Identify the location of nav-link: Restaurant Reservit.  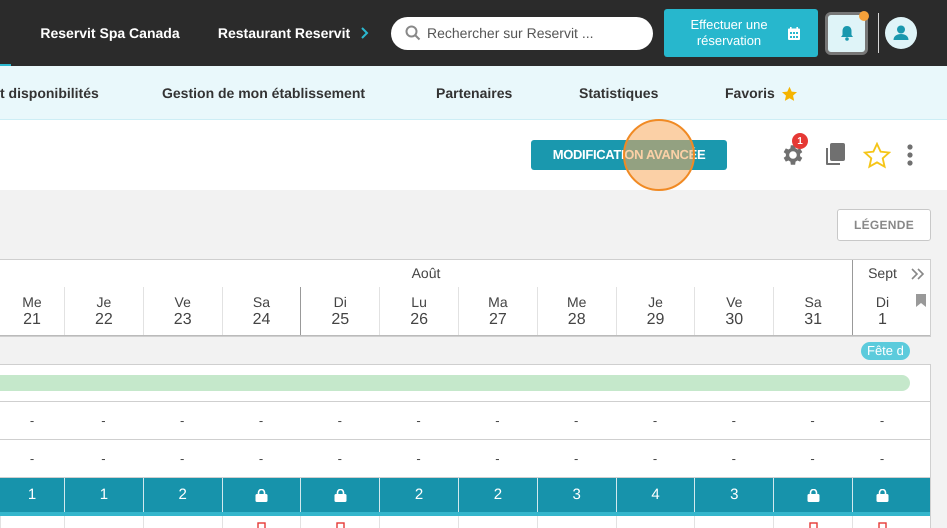
(284, 33).